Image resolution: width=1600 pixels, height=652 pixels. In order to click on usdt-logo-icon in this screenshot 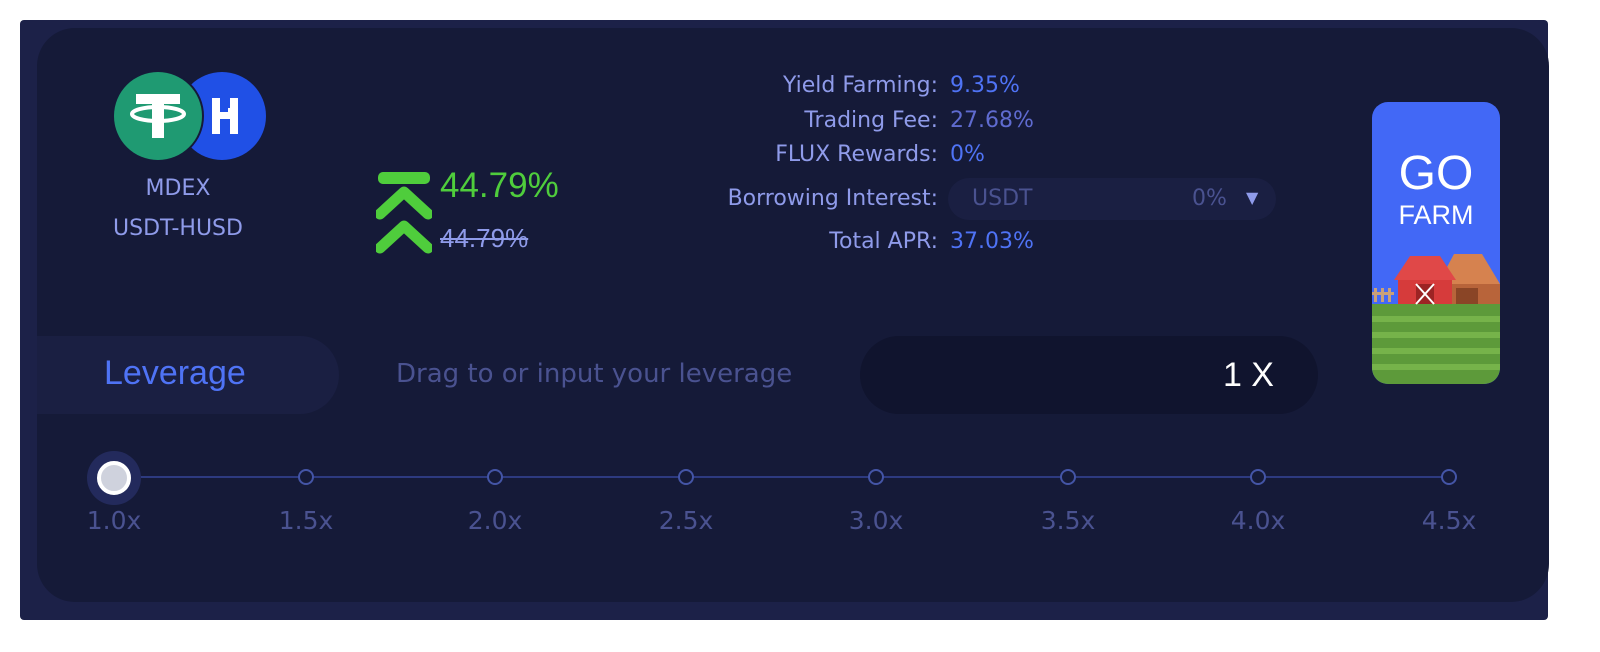, I will do `click(158, 116)`.